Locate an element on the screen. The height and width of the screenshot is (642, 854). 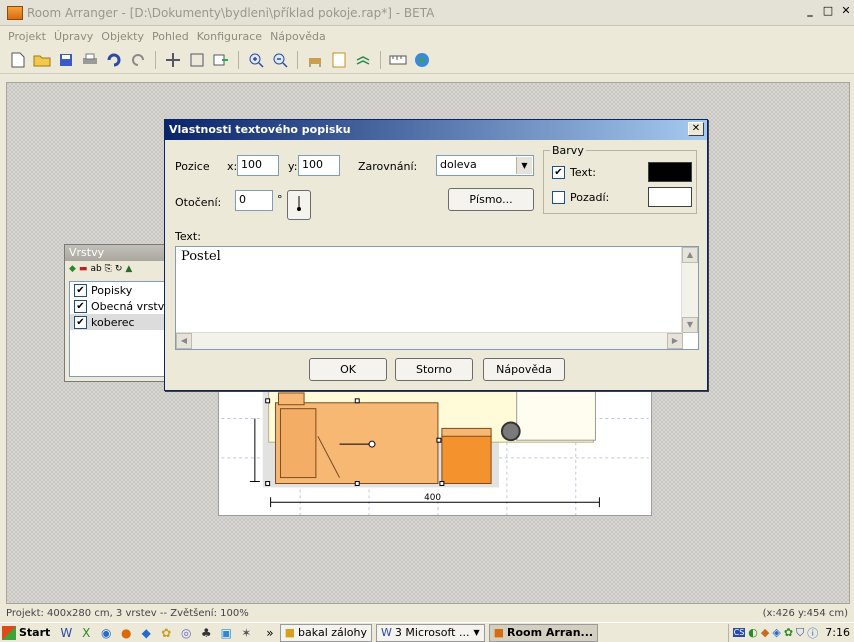
menu-projekt: Projekt is located at coordinates (27, 36).